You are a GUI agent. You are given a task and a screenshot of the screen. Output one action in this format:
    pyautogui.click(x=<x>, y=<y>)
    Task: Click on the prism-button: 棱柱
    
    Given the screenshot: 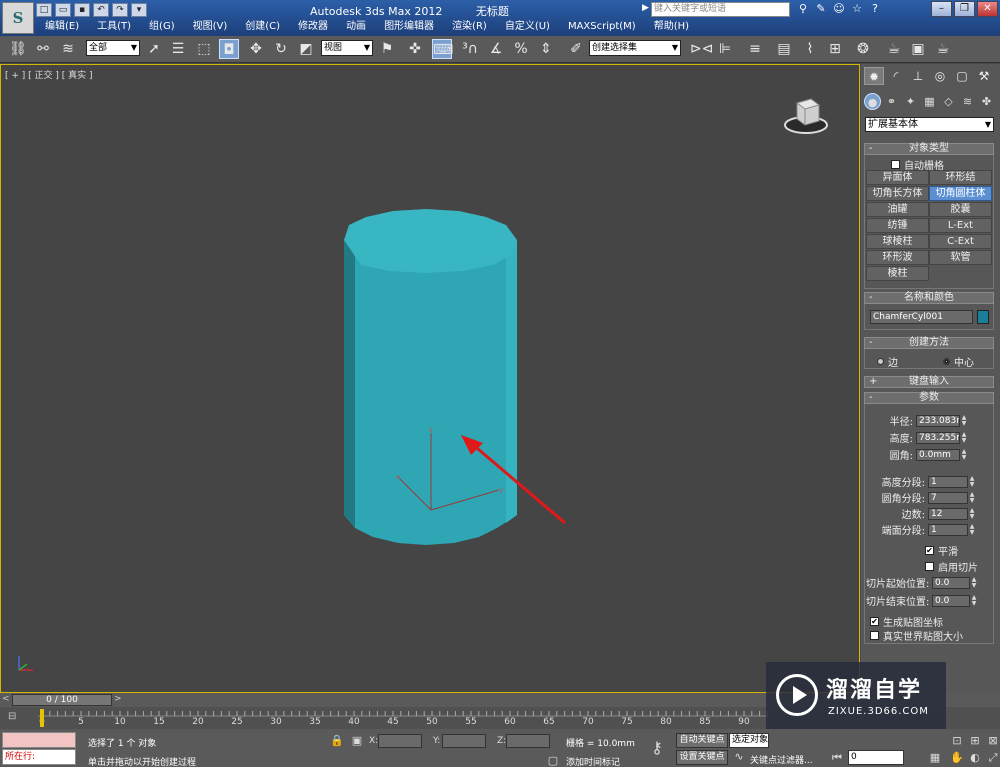 What is the action you would take?
    pyautogui.click(x=897, y=273)
    